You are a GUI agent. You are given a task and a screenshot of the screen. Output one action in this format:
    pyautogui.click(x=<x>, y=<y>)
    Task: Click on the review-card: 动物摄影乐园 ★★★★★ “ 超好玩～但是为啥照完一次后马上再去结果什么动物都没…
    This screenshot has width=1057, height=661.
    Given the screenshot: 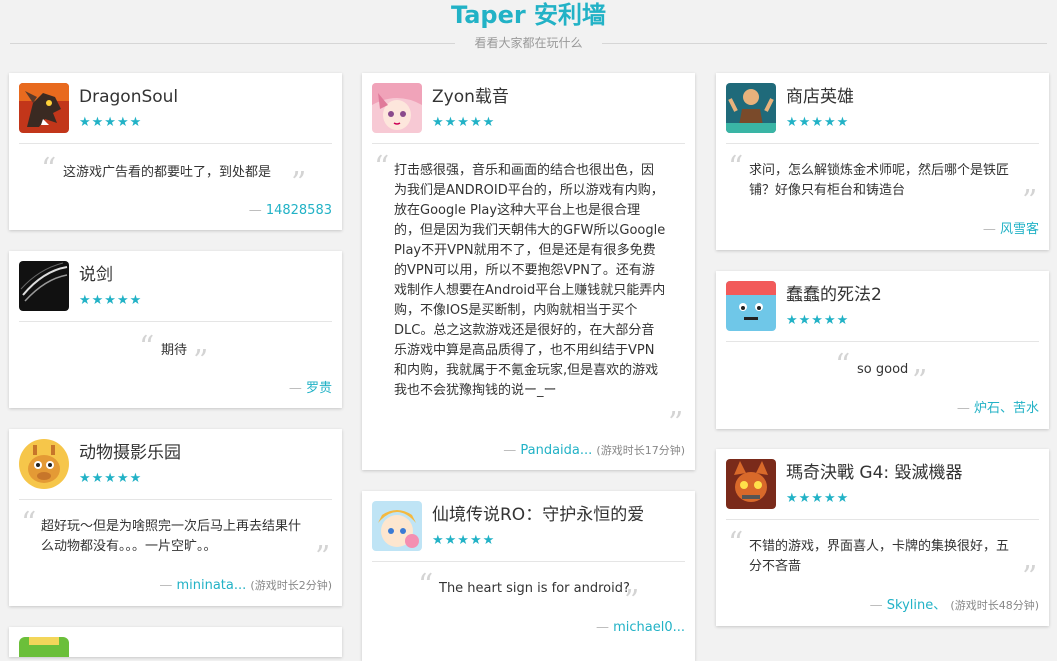 What is the action you would take?
    pyautogui.click(x=175, y=517)
    